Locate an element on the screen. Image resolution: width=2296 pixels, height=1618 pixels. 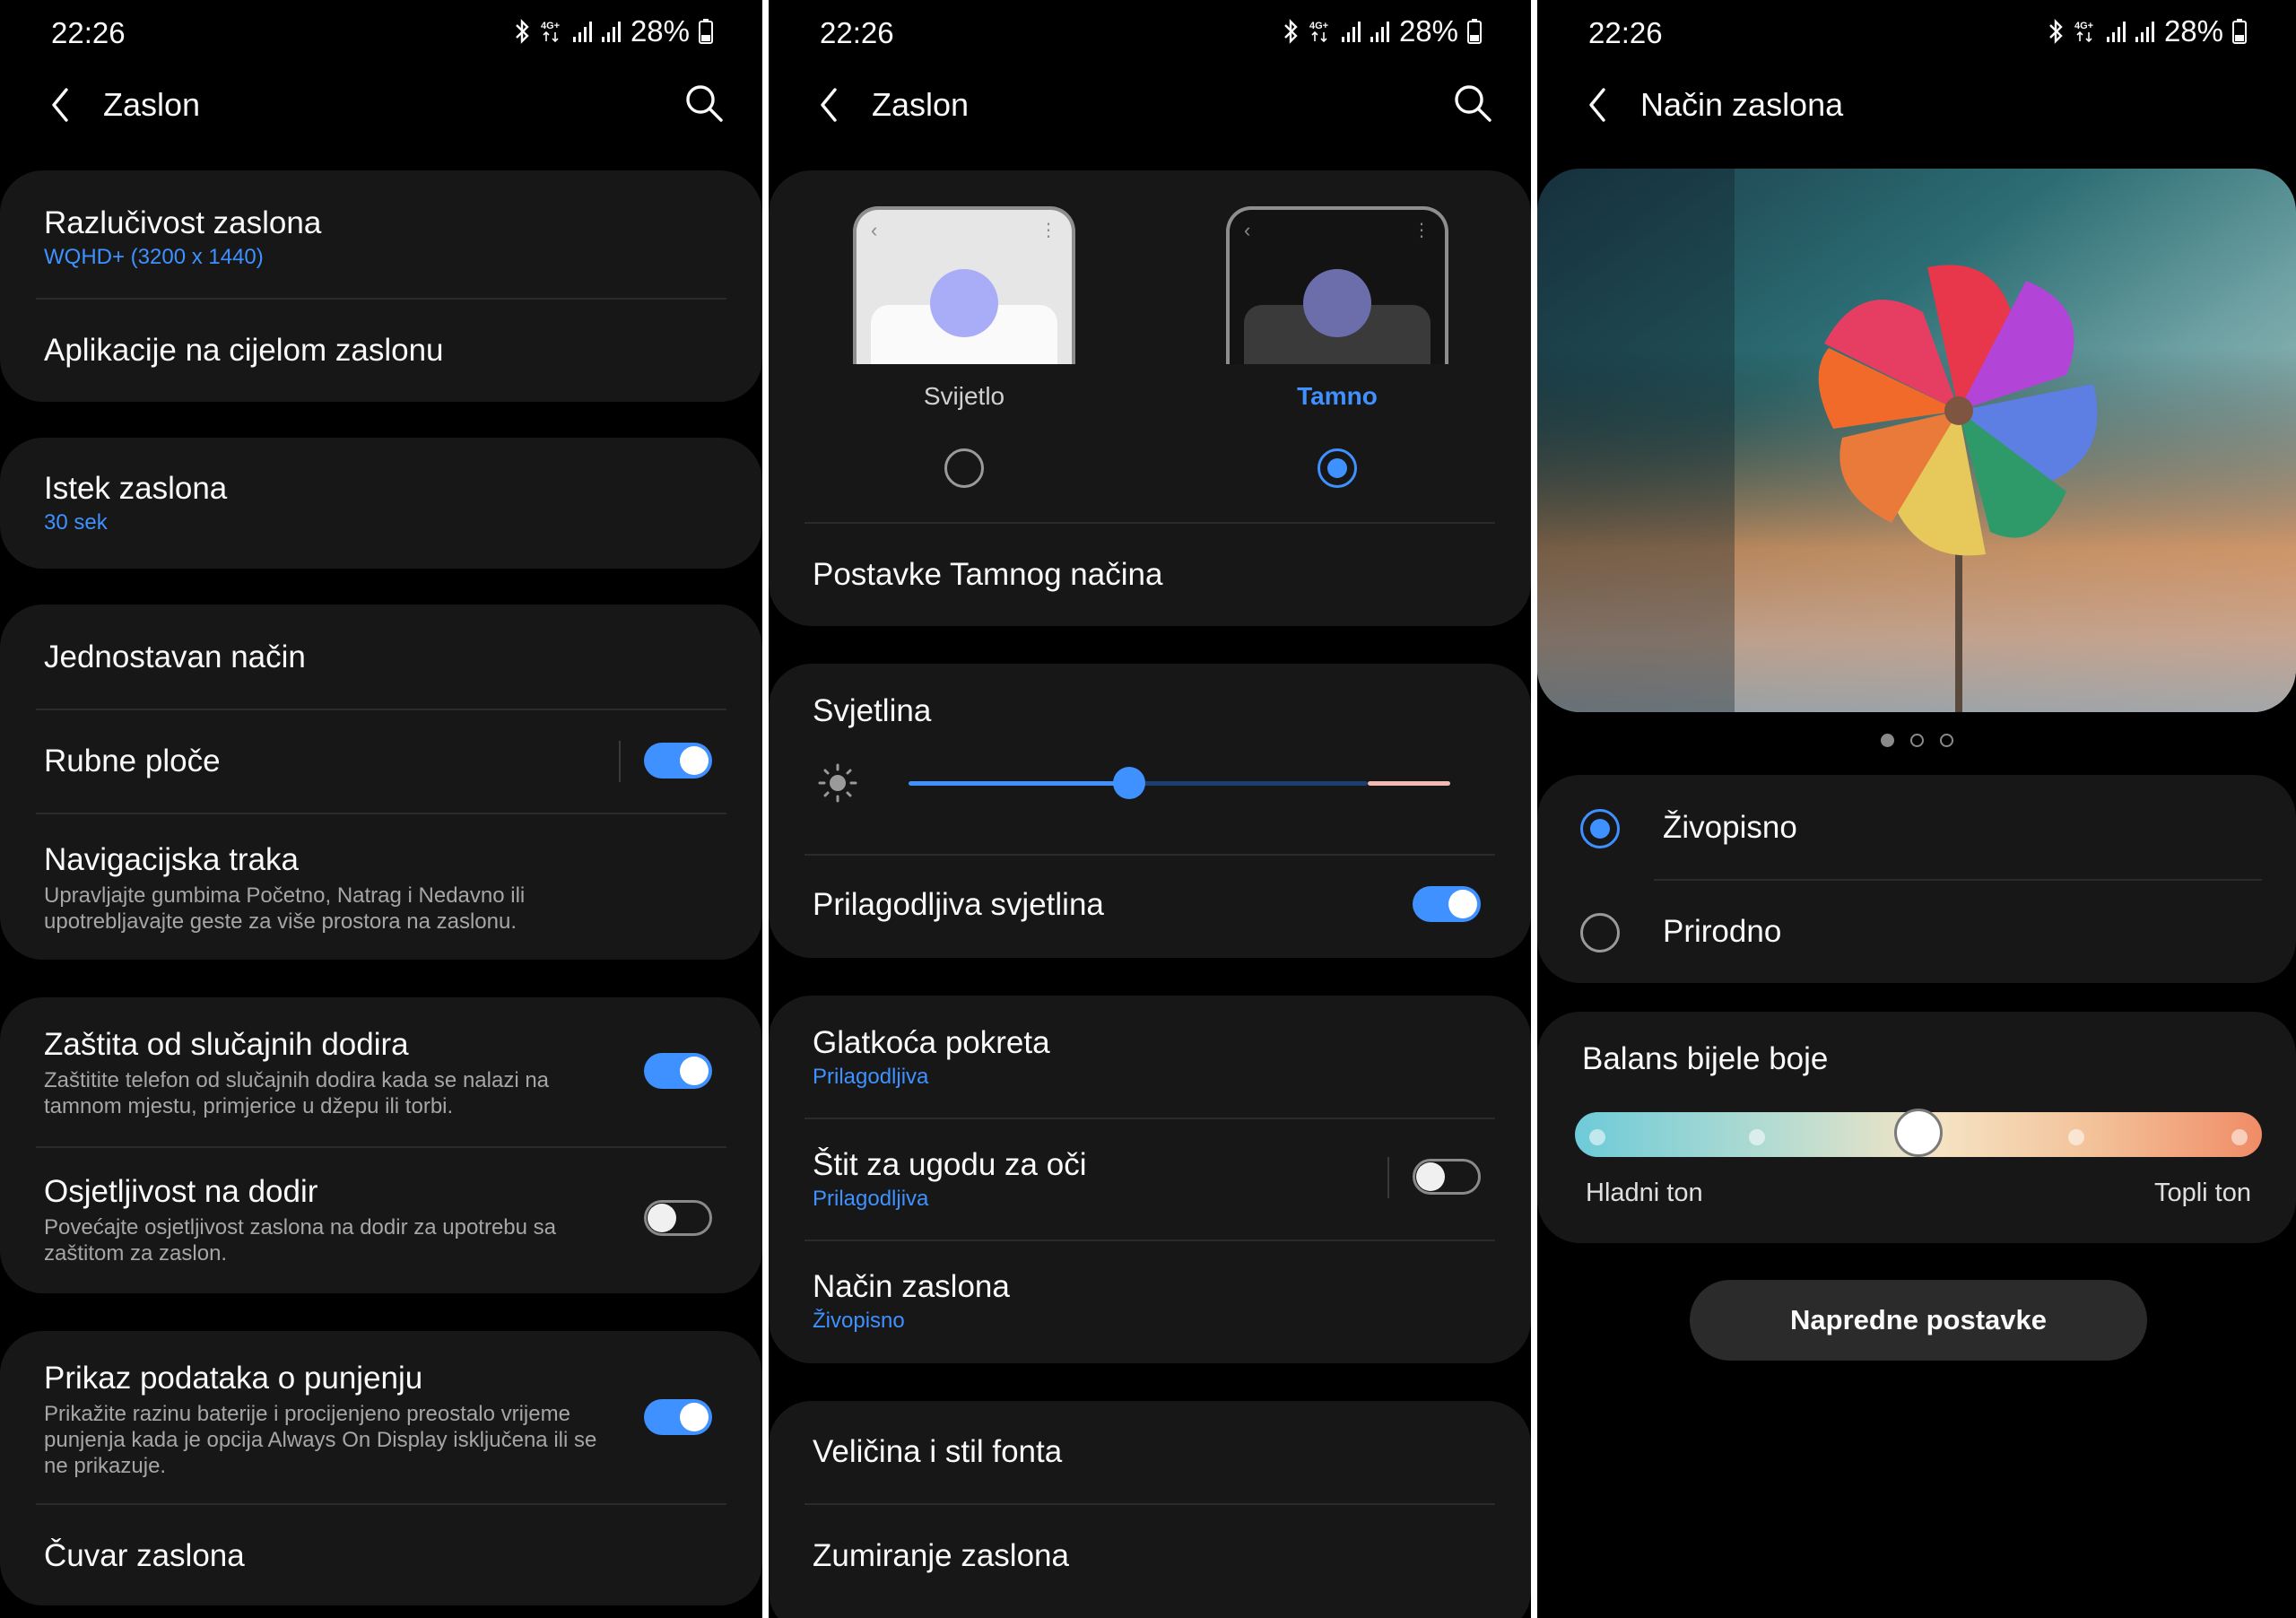
dark-theme-preview: ‹ ⋮ is located at coordinates (1337, 285).